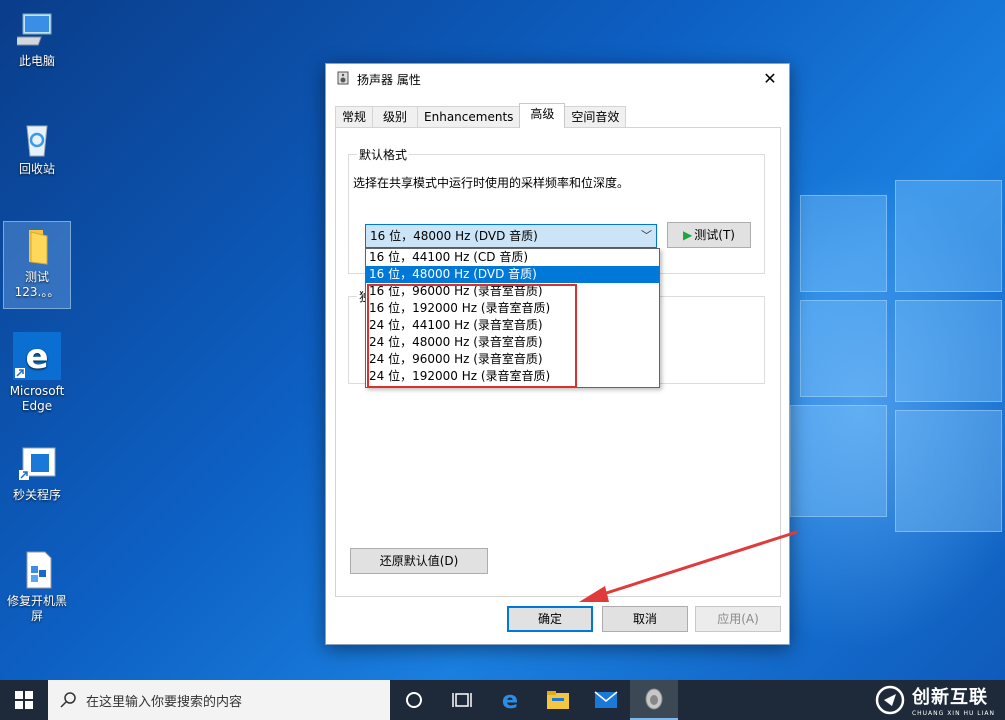  Describe the element at coordinates (37, 570) in the screenshot. I see `script-file-icon` at that location.